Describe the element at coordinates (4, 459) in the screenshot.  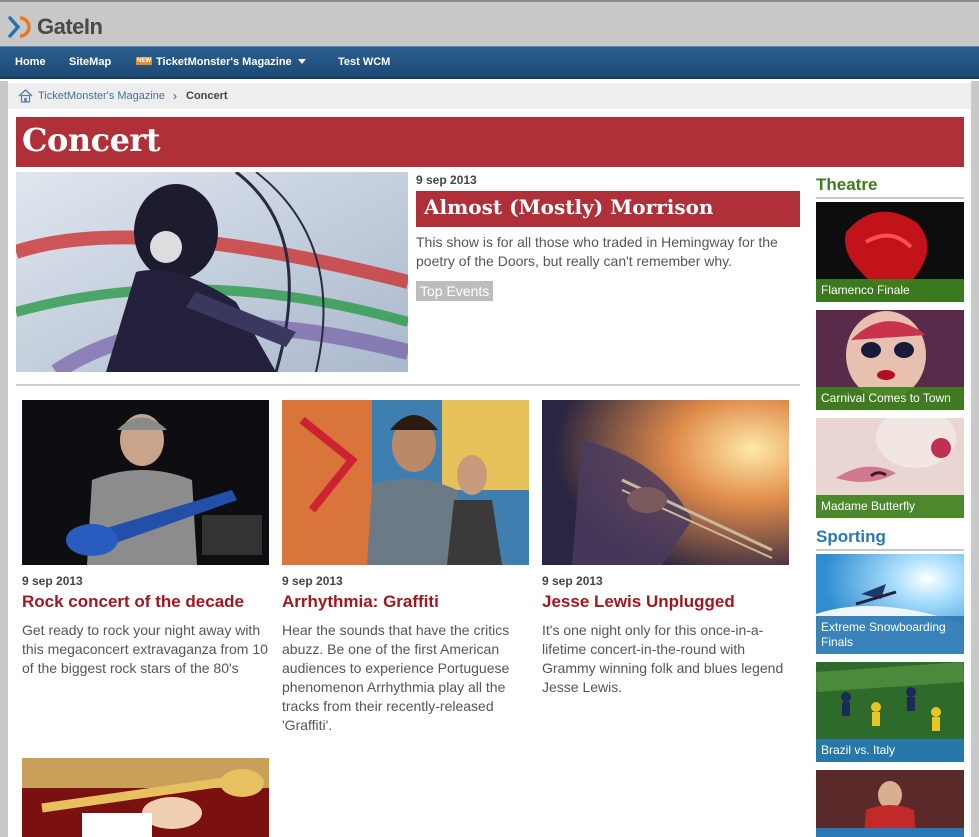
I see `left-page-gutter` at that location.